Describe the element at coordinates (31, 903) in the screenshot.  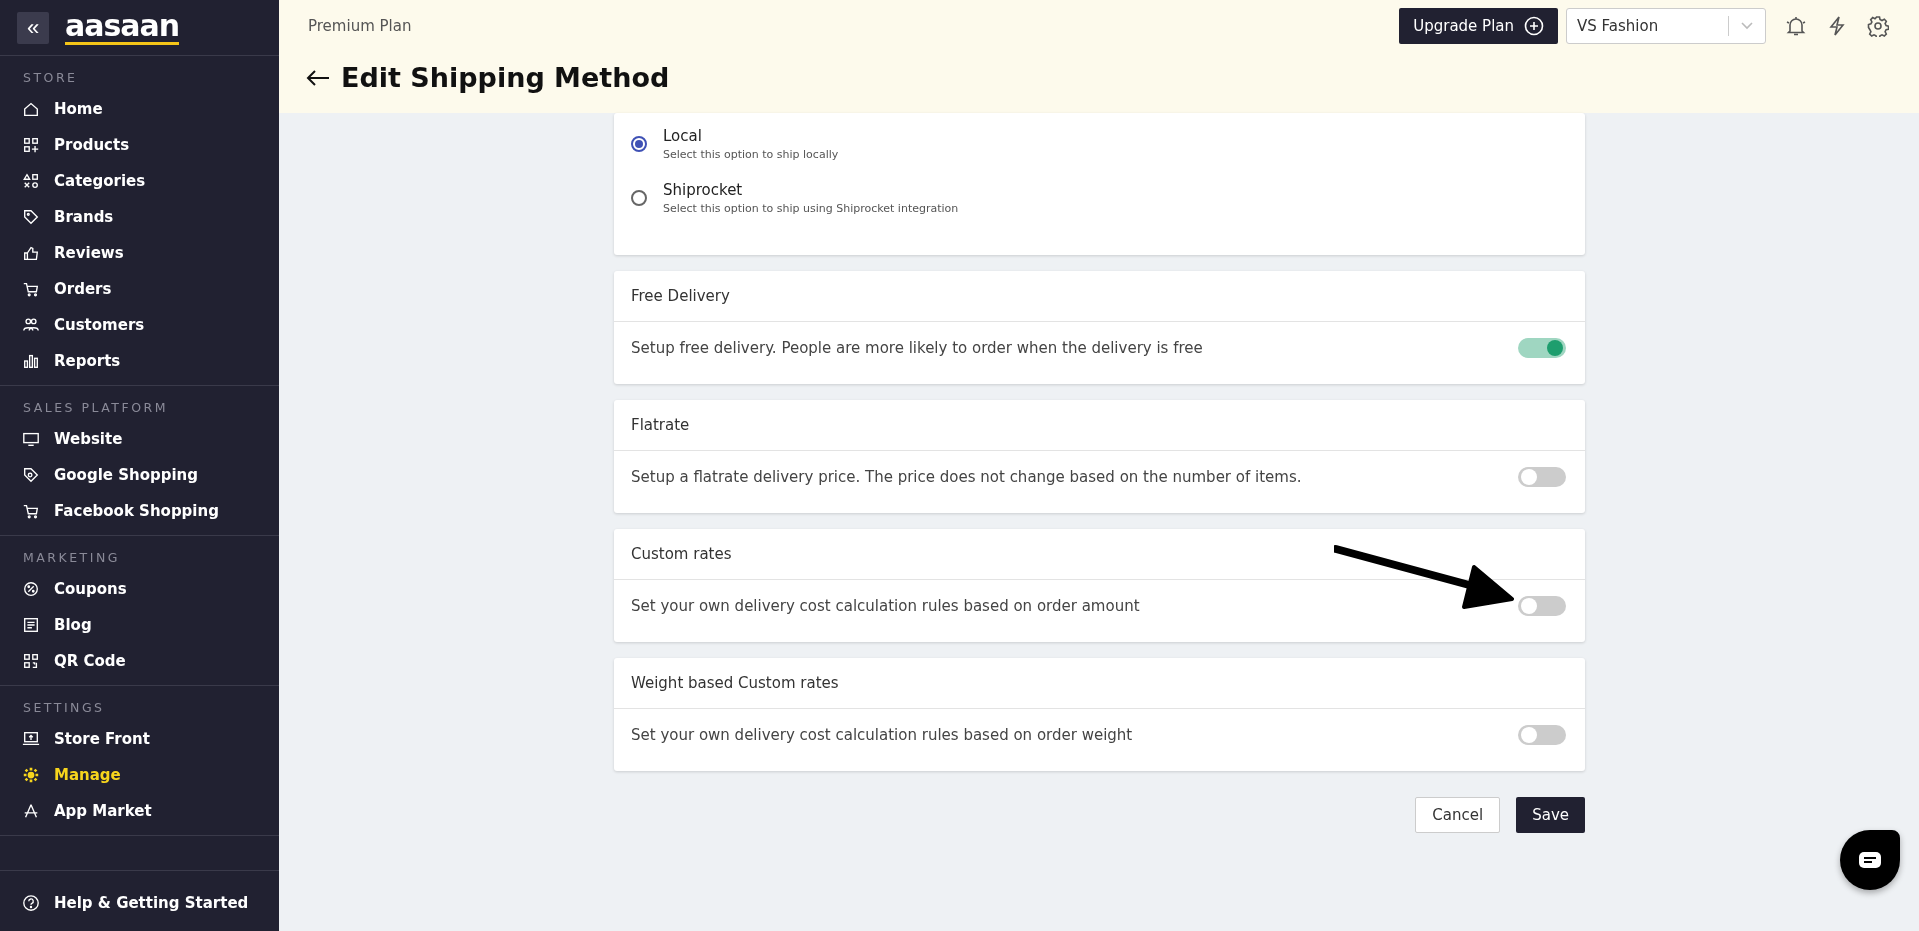
I see `help-icon` at that location.